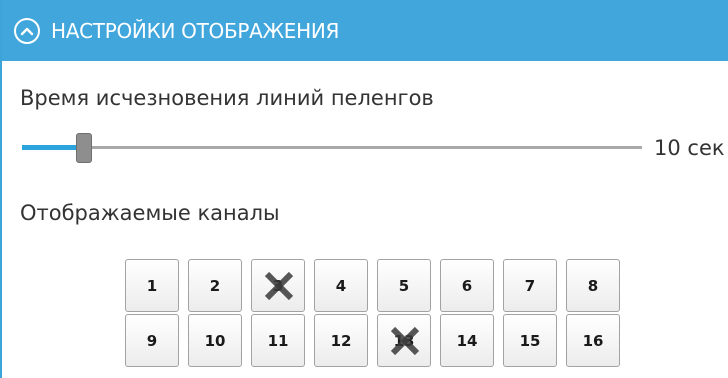 The image size is (728, 378). I want to click on channel-number: 8, so click(593, 285).